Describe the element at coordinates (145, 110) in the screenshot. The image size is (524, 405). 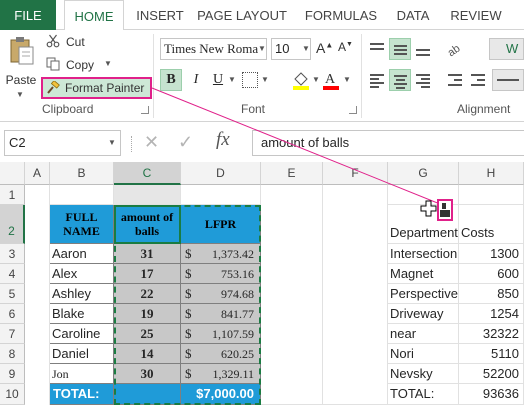
I see `clipboard-dialog-launcher` at that location.